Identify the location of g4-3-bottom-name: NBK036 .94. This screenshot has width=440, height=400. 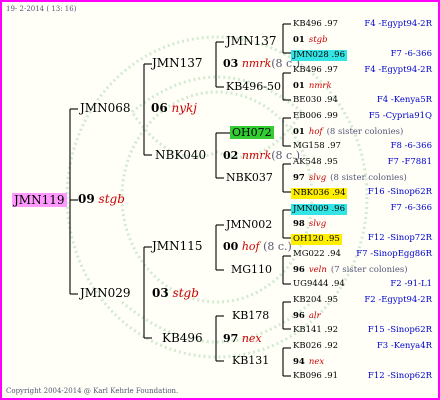
(319, 193).